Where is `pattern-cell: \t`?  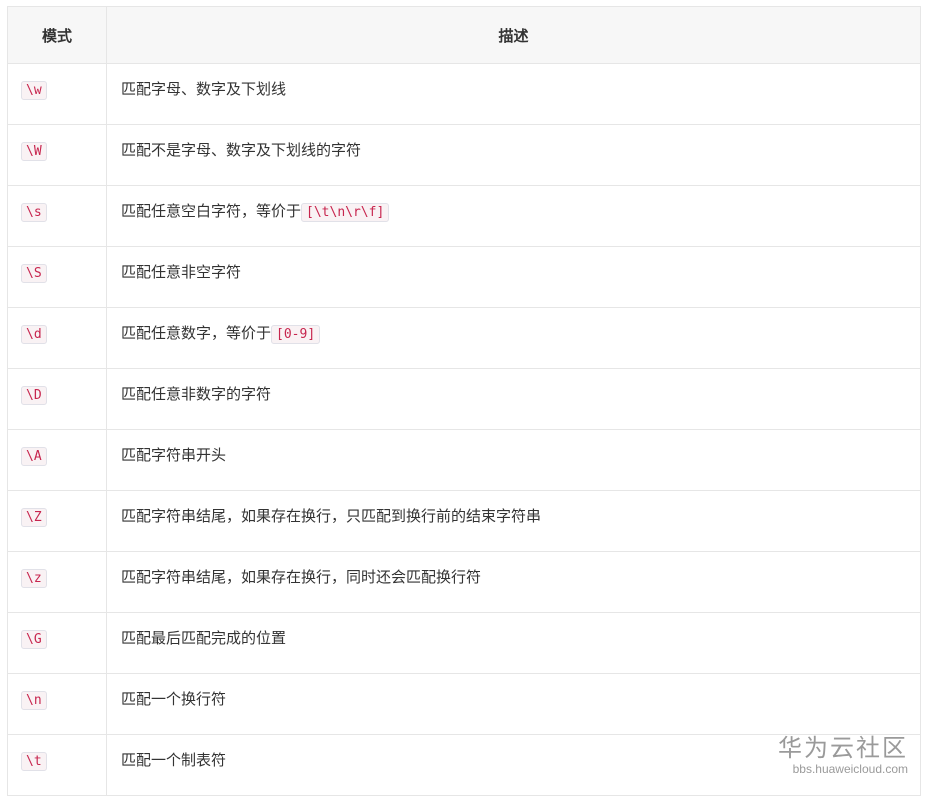 pattern-cell: \t is located at coordinates (57, 765).